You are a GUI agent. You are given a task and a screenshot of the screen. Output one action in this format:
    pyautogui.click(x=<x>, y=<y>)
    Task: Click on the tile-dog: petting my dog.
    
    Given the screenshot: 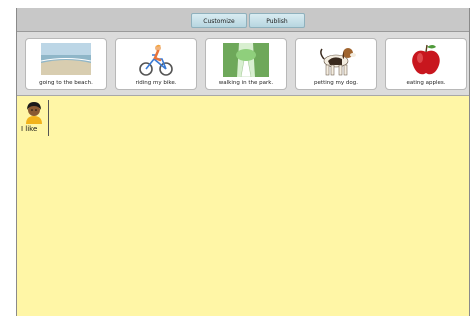 What is the action you would take?
    pyautogui.click(x=336, y=64)
    